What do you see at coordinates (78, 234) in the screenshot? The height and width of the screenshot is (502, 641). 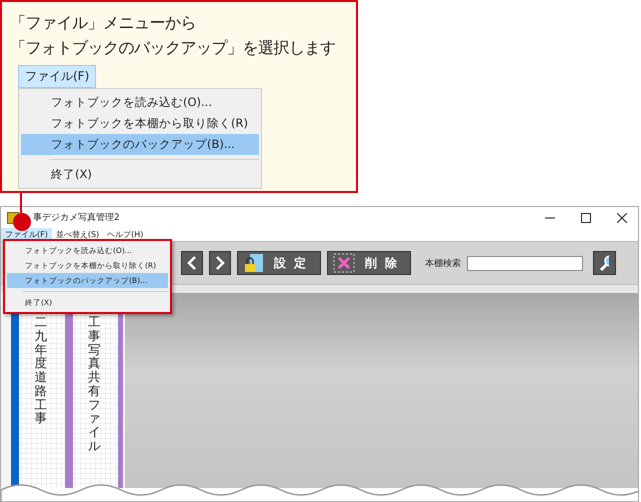 I see `menu-bar-item: 並べ替え(S)` at bounding box center [78, 234].